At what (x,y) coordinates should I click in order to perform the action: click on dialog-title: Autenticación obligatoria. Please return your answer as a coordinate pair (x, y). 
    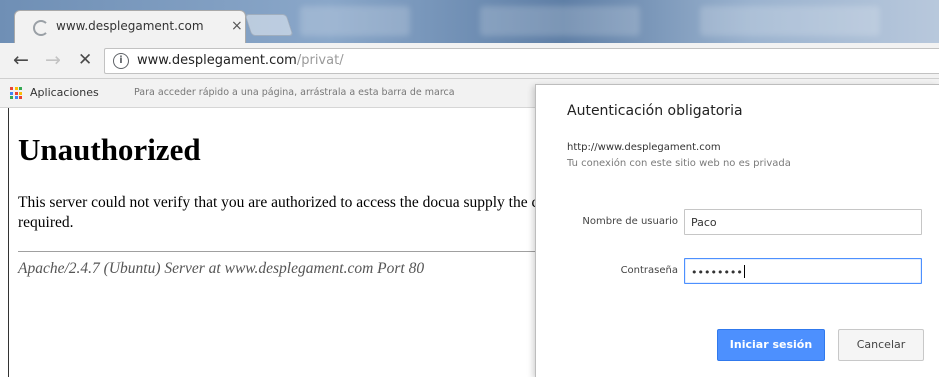
    Looking at the image, I should click on (655, 111).